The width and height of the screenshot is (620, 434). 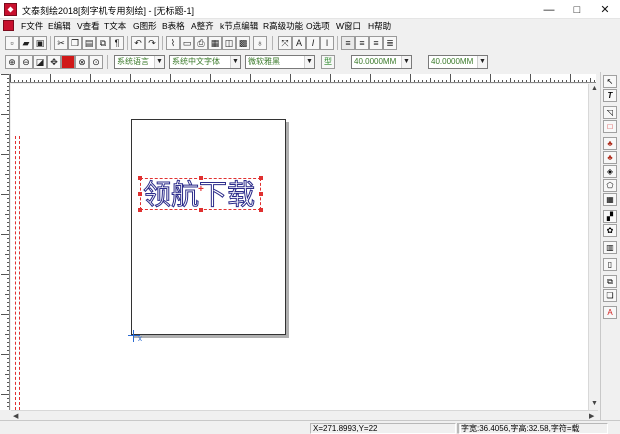 What do you see at coordinates (59, 26) in the screenshot?
I see `menu-edit: E编辑` at bounding box center [59, 26].